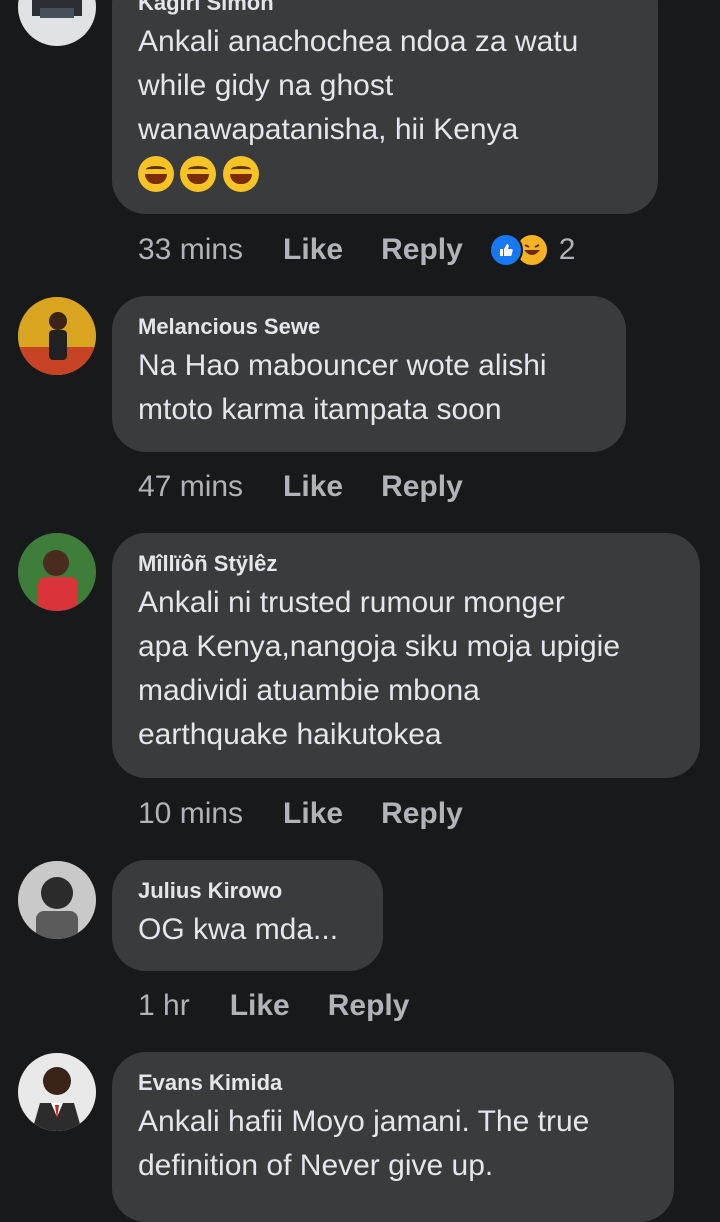 Image resolution: width=720 pixels, height=1222 pixels. What do you see at coordinates (358, 41) in the screenshot?
I see `comment-text-line: Ankali anachochea ndoa za watu` at bounding box center [358, 41].